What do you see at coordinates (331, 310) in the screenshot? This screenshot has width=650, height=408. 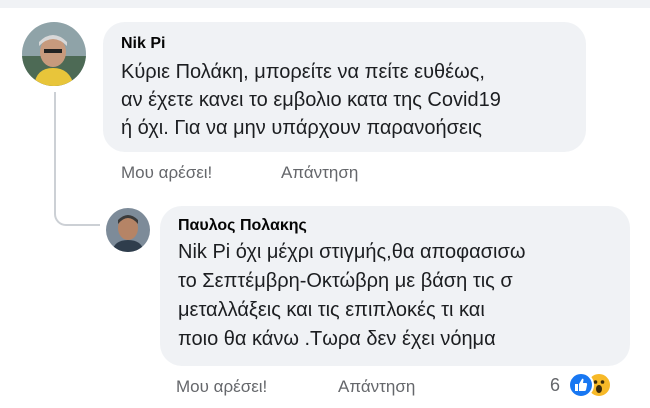 I see `comment-text-line: μεταλλάξεις και τις επιπλοκές τι και` at bounding box center [331, 310].